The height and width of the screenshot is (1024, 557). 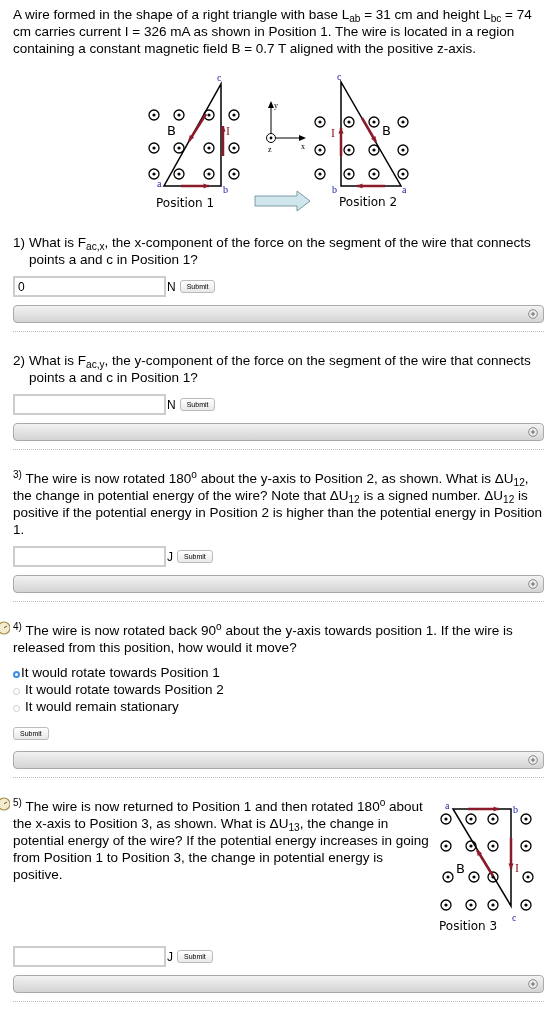 What do you see at coordinates (269, 149) in the screenshot?
I see `axis-label: z` at bounding box center [269, 149].